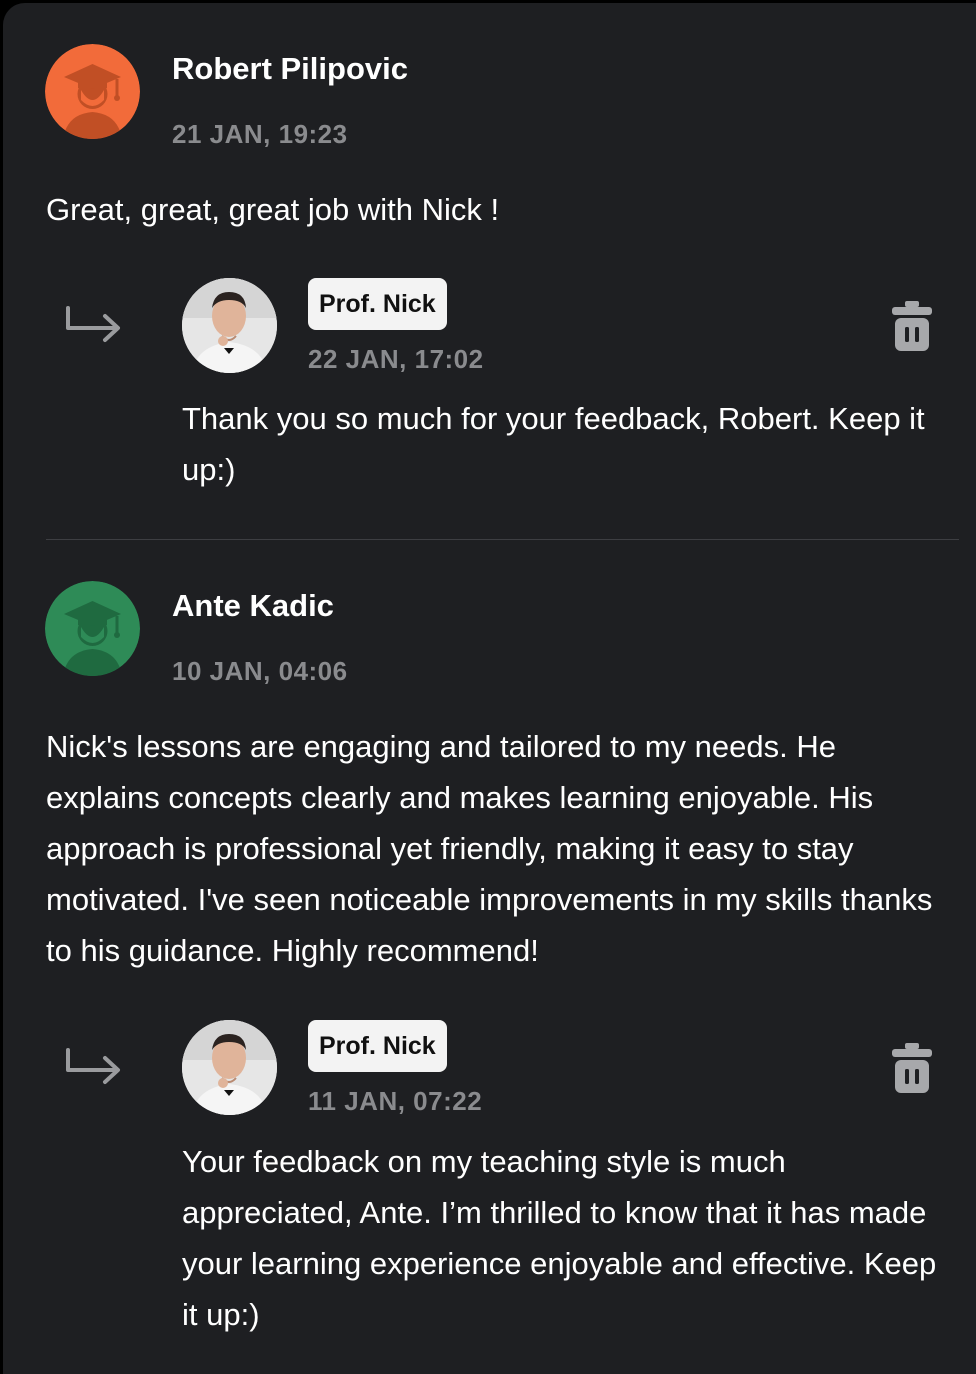 The image size is (976, 1374). What do you see at coordinates (502, 539) in the screenshot?
I see `review-divider` at bounding box center [502, 539].